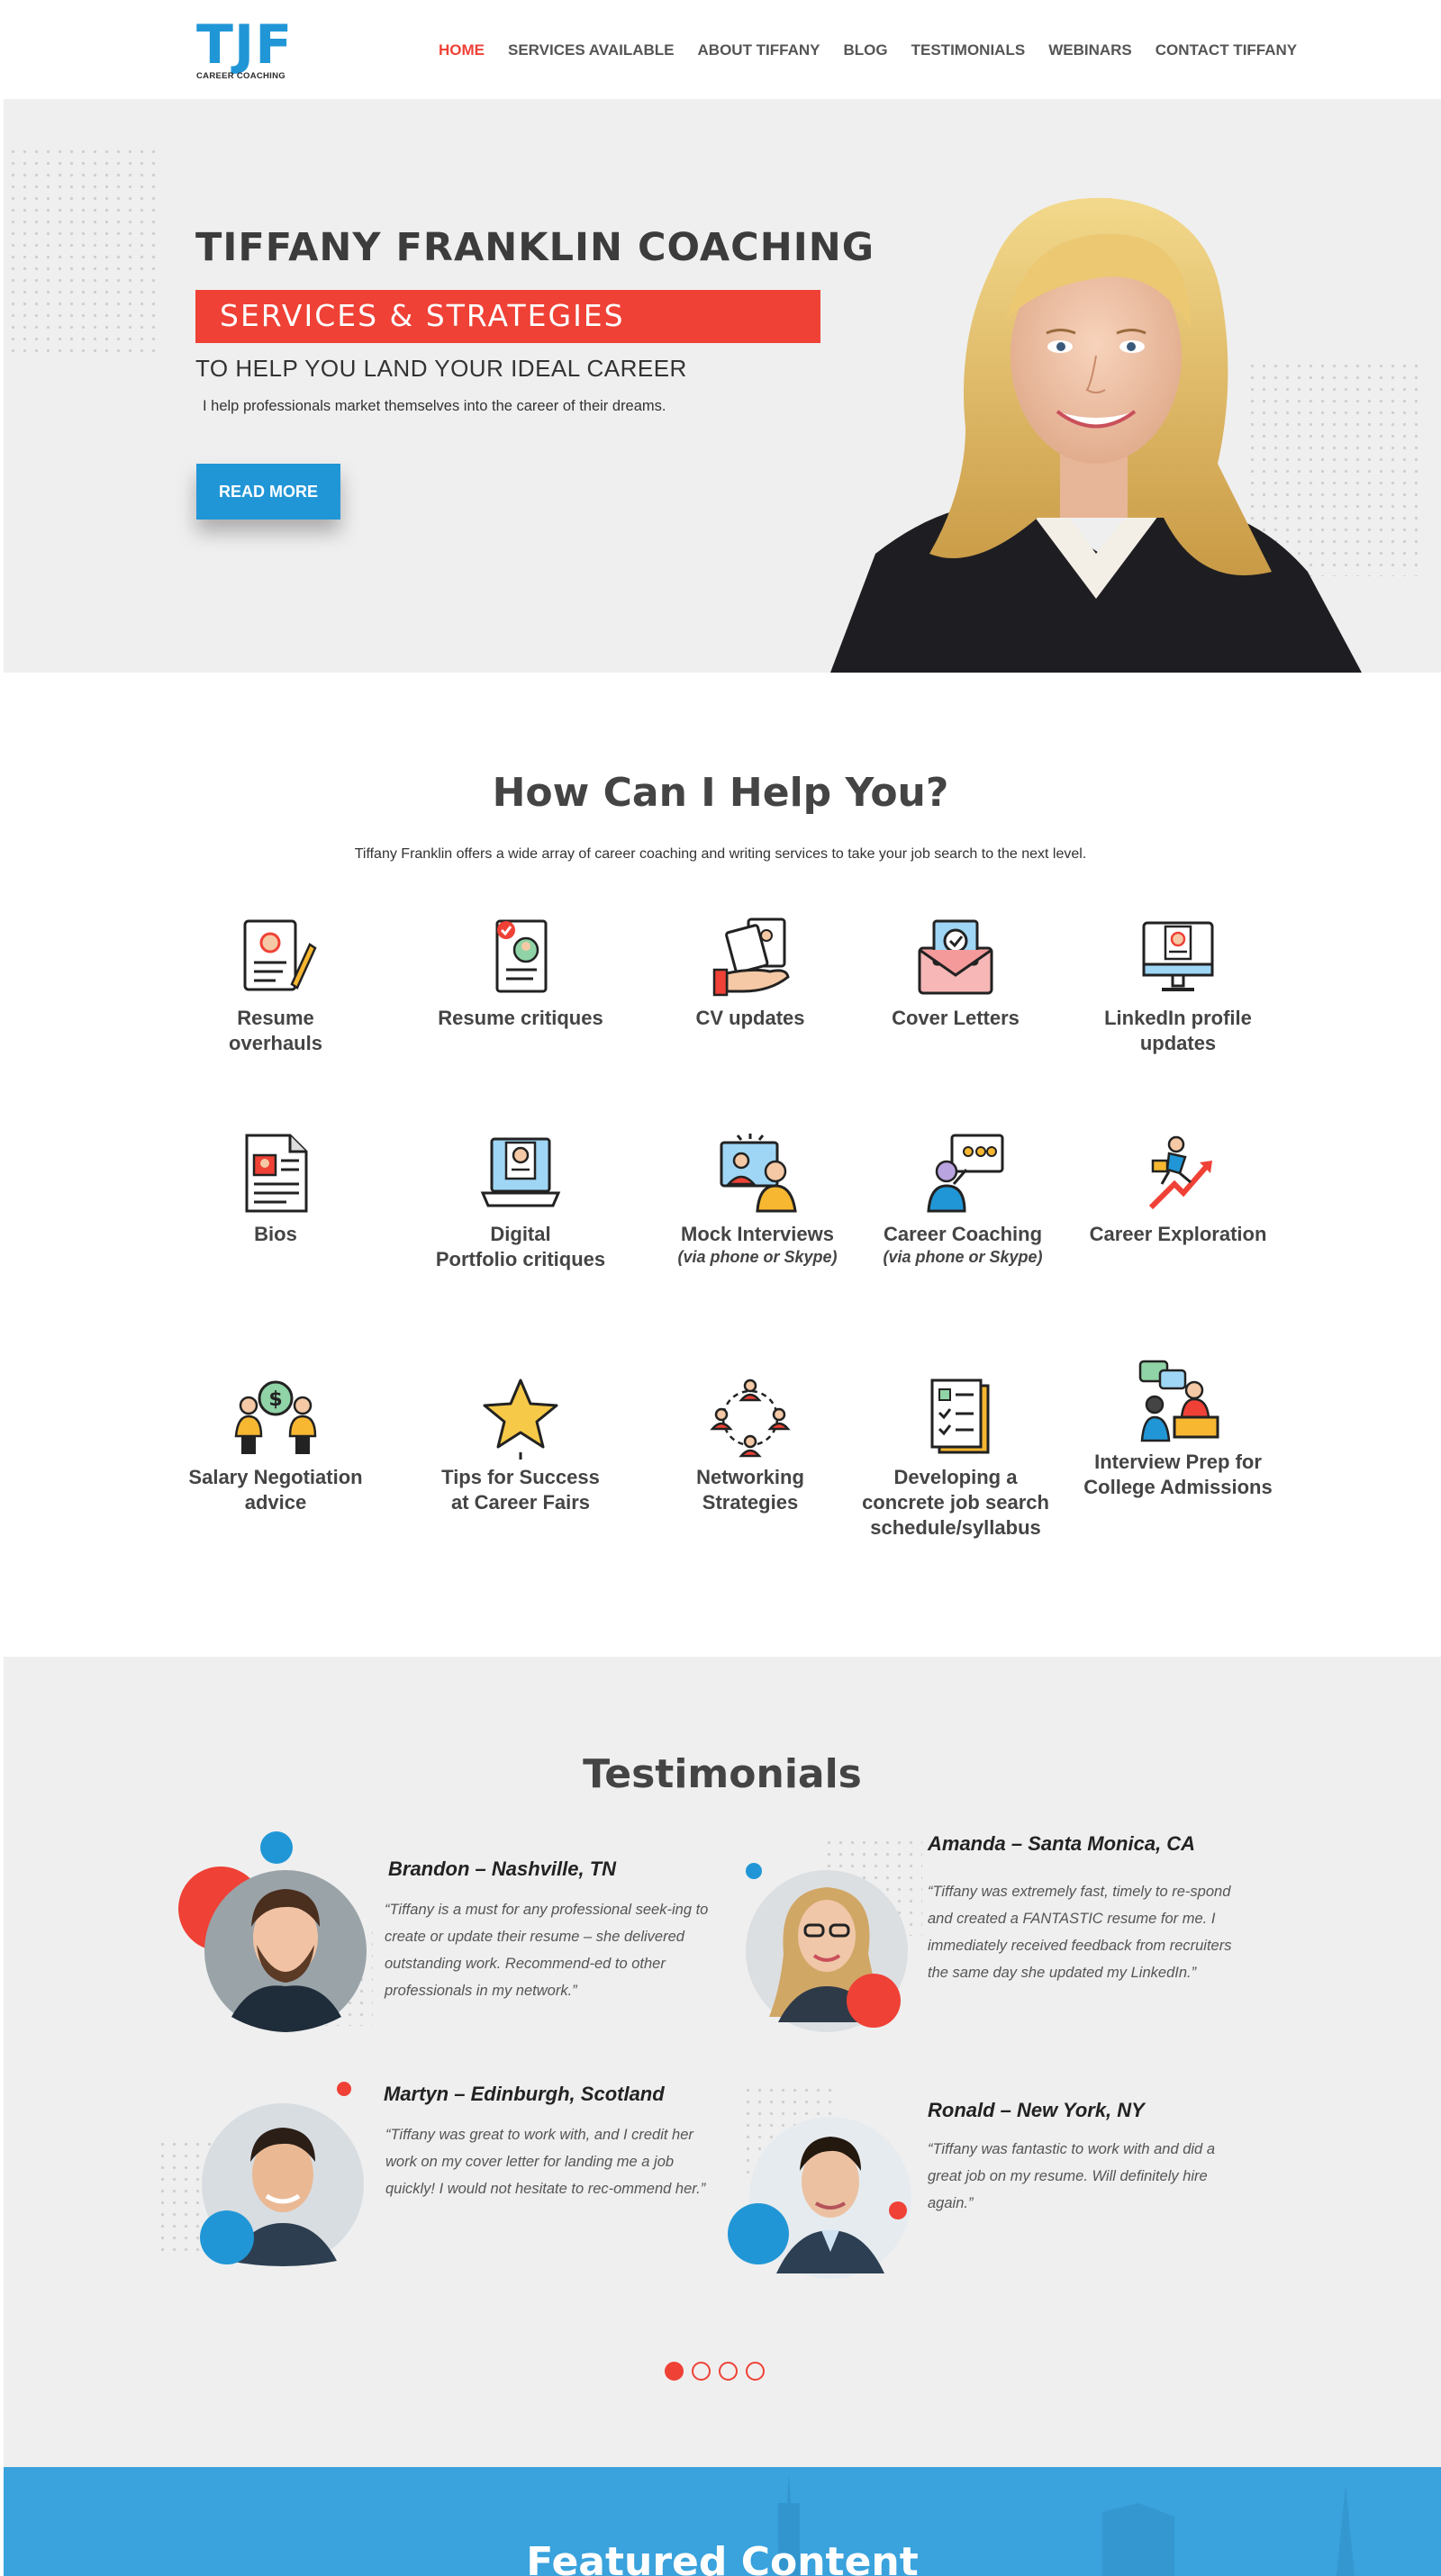 This screenshot has width=1441, height=2576. What do you see at coordinates (1178, 956) in the screenshot?
I see `monitor-profile-icon` at bounding box center [1178, 956].